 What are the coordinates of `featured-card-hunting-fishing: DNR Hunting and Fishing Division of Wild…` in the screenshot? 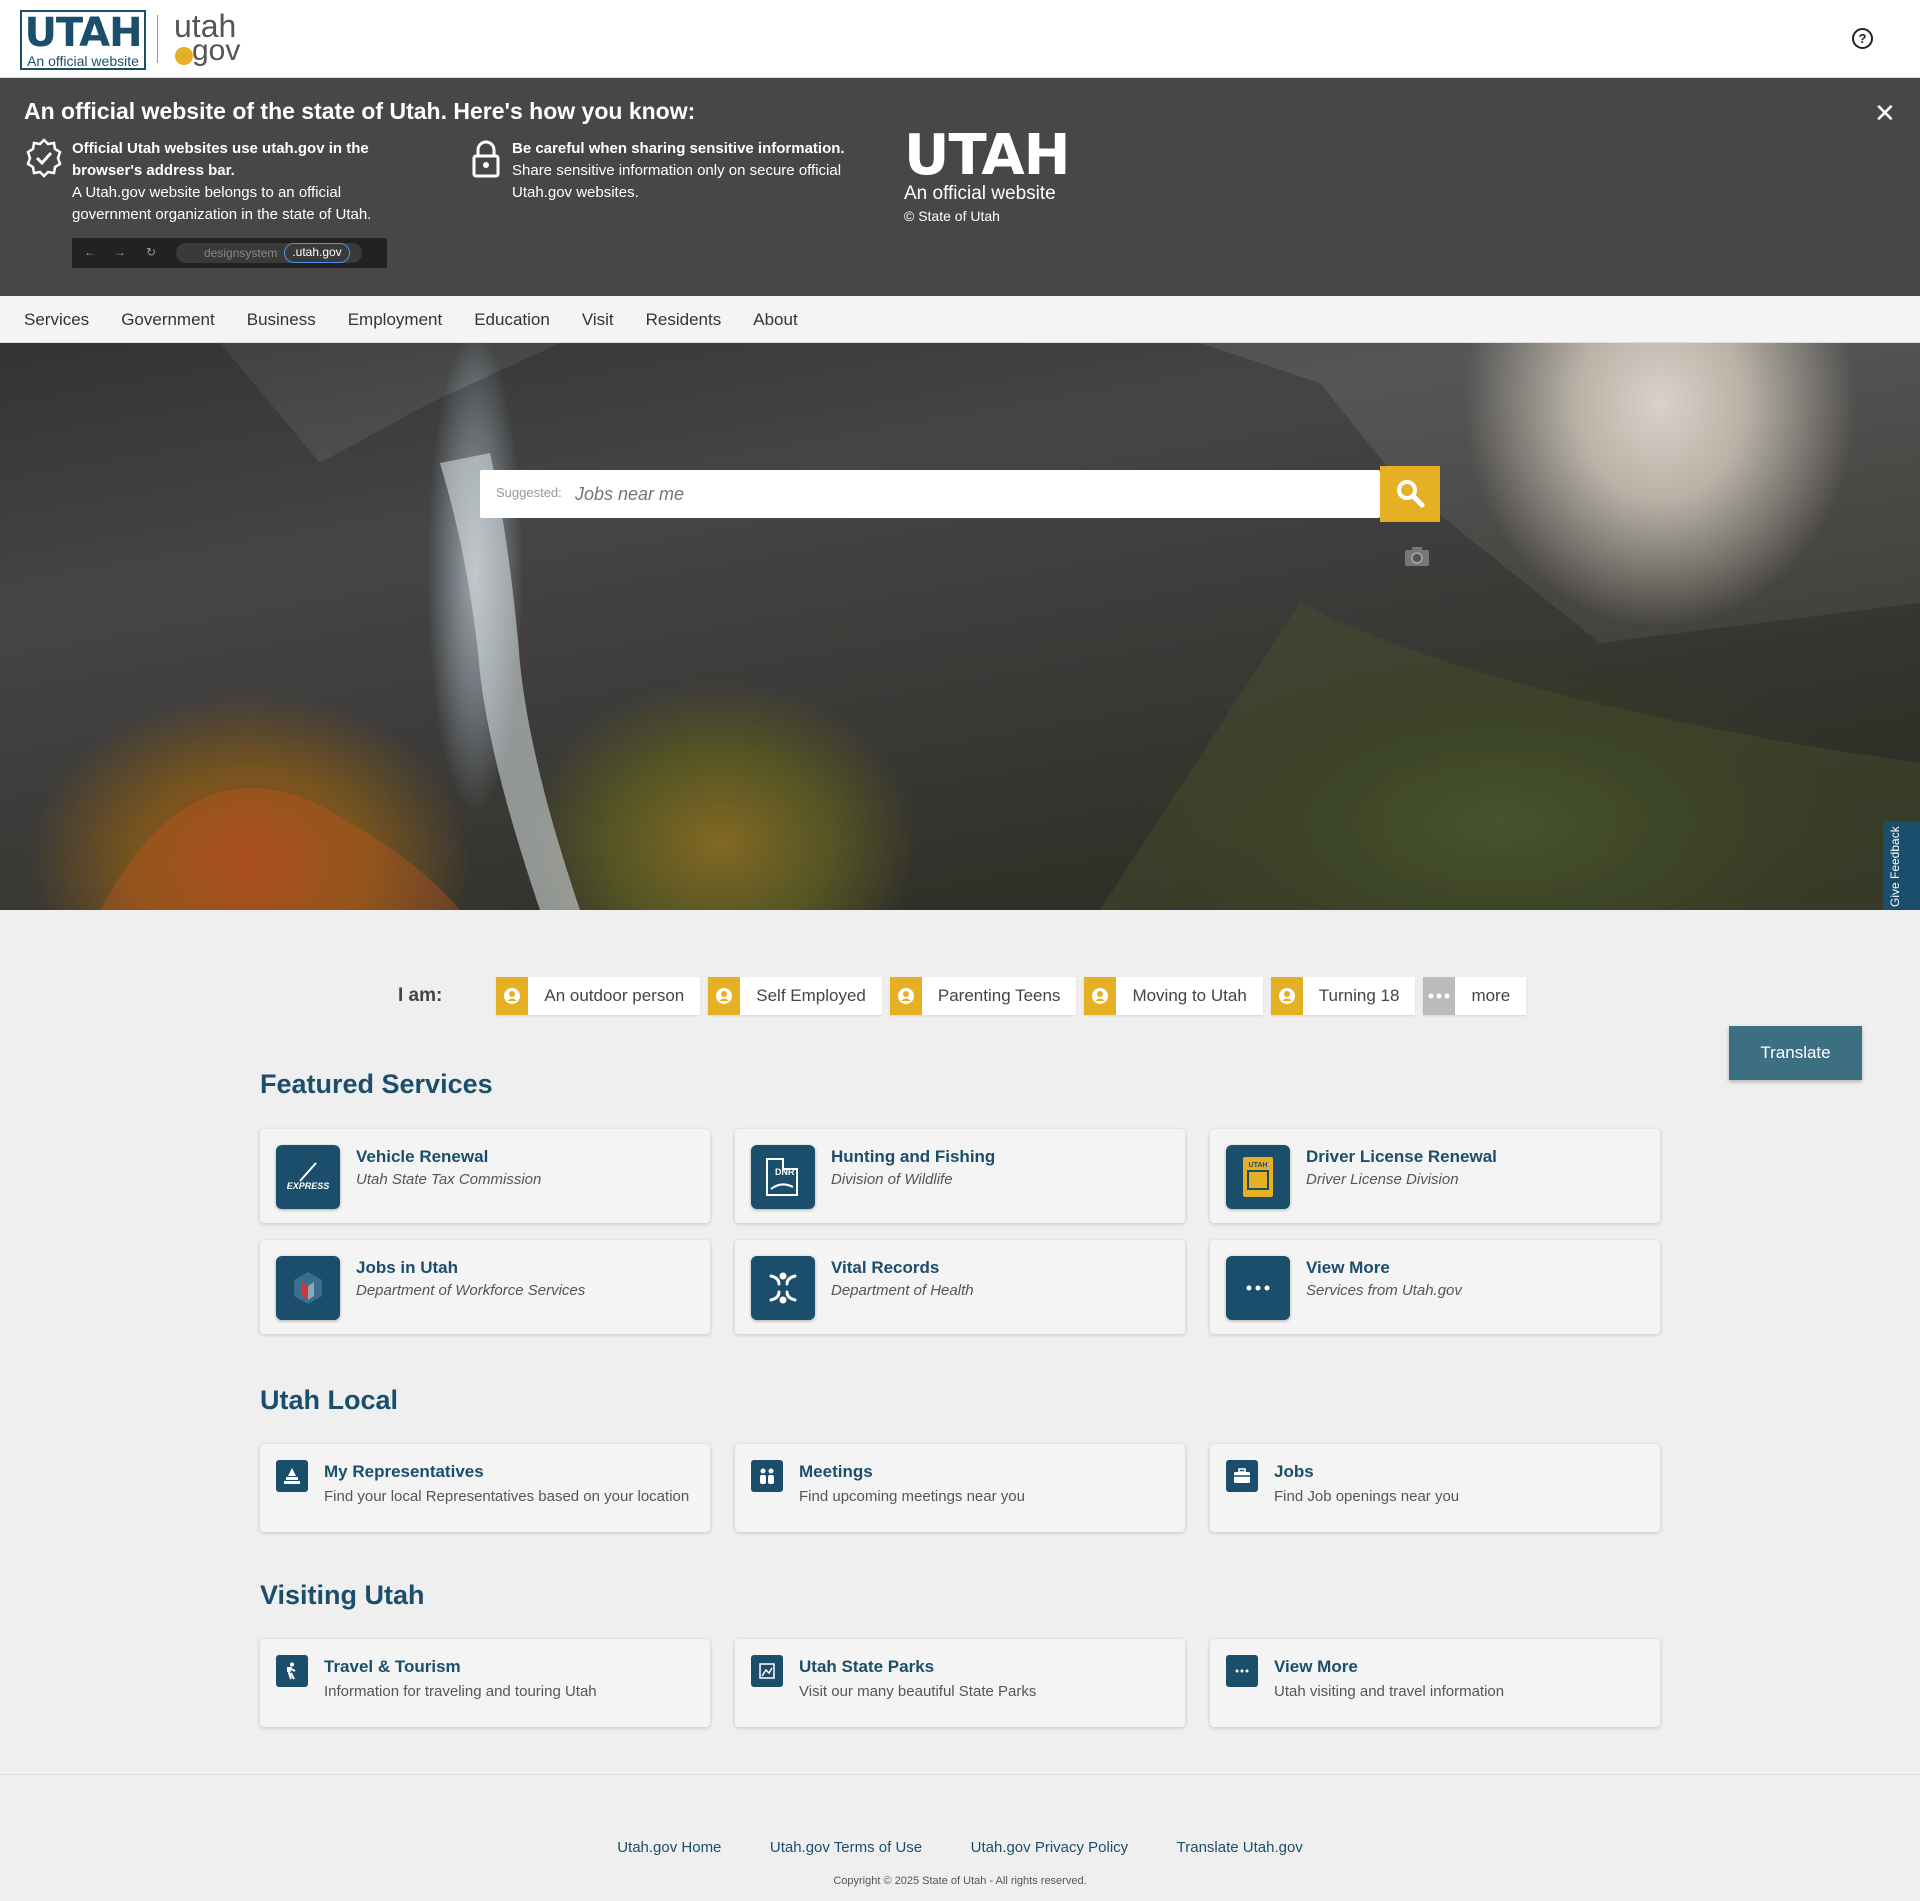 It's located at (960, 1176).